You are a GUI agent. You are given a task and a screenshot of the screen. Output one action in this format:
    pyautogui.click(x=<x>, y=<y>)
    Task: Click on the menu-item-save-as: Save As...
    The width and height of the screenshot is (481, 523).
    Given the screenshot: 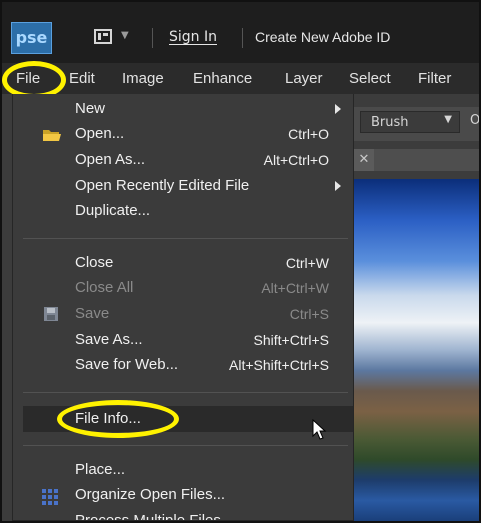 What is the action you would take?
    pyautogui.click(x=109, y=339)
    